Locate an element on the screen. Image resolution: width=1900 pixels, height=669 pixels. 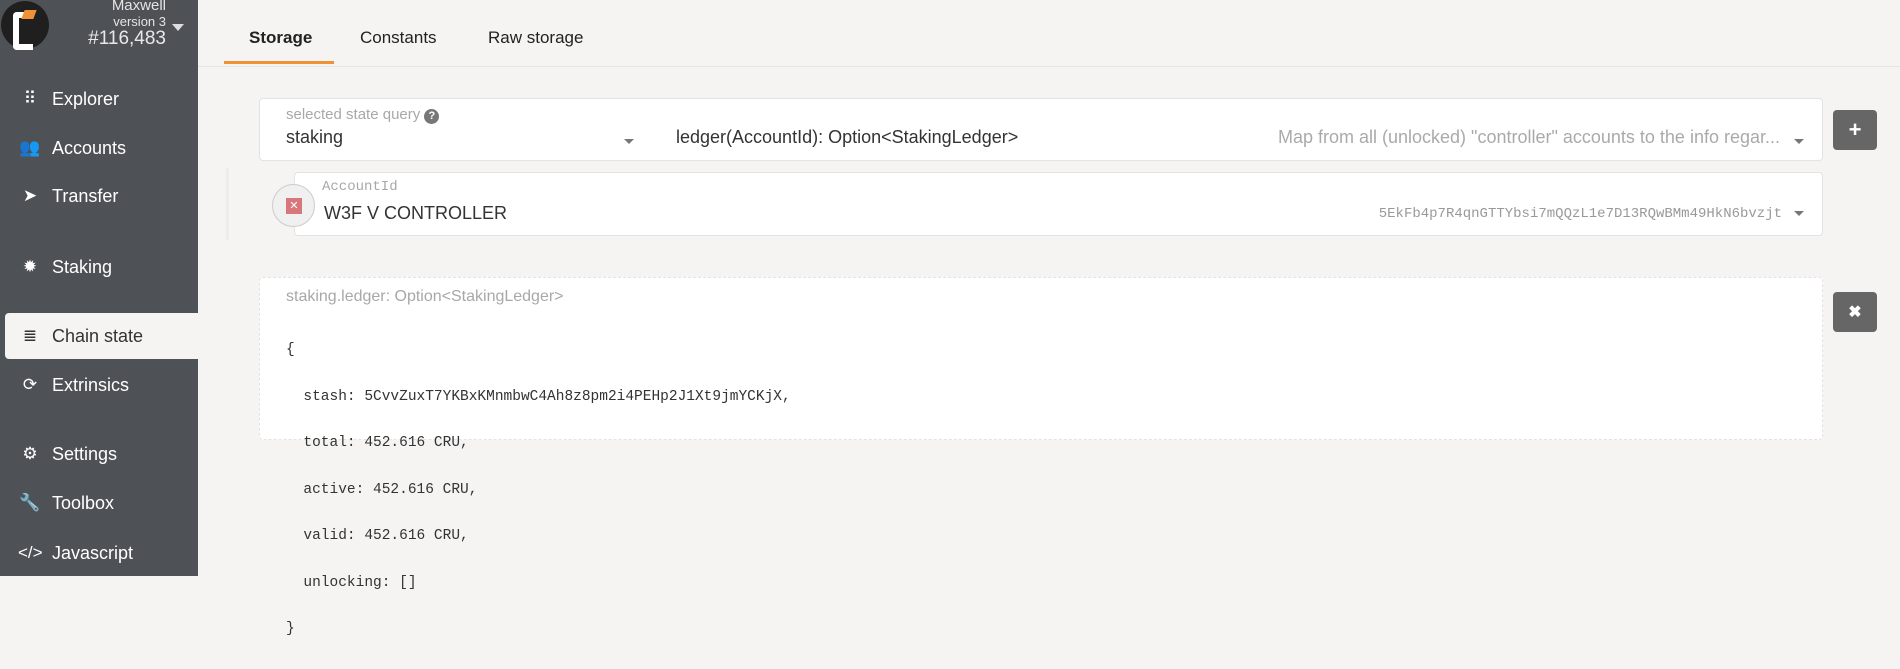
sidebar-item-accounts: 👥 Accounts is located at coordinates (101, 148).